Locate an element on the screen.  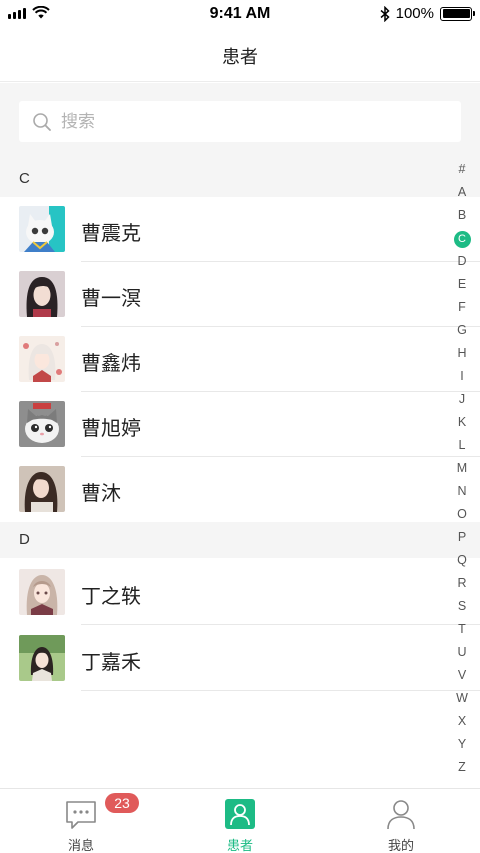
section-letter: C is located at coordinates (24, 178).